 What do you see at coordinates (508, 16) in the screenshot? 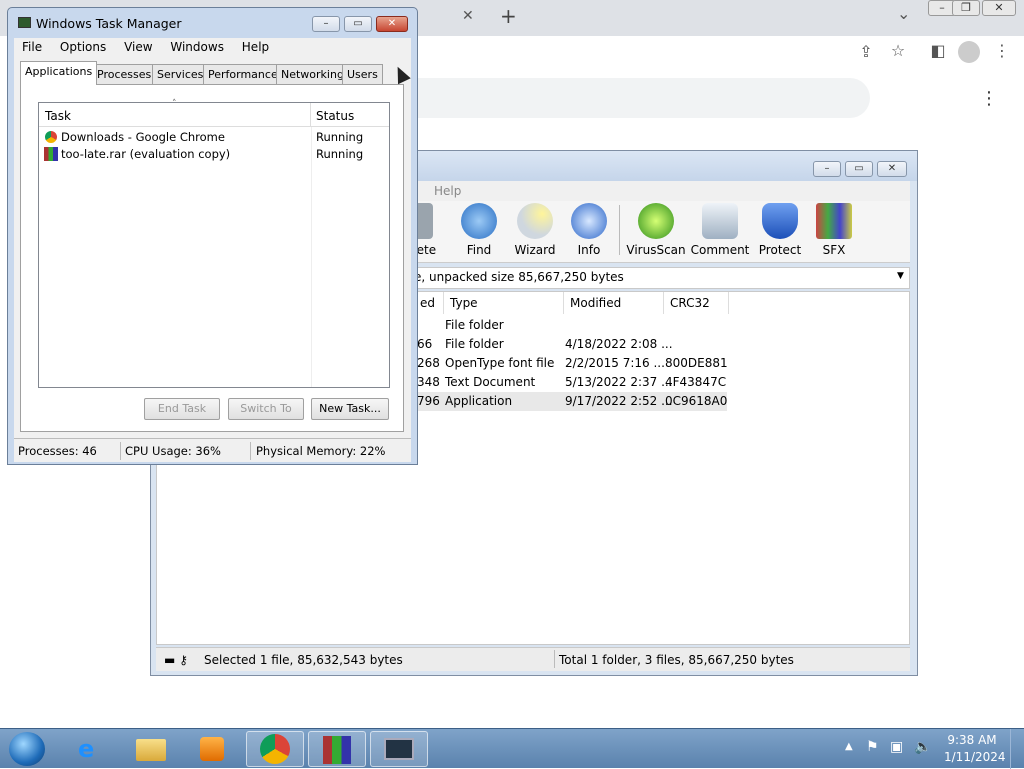
I see `new-tab-icon: +` at bounding box center [508, 16].